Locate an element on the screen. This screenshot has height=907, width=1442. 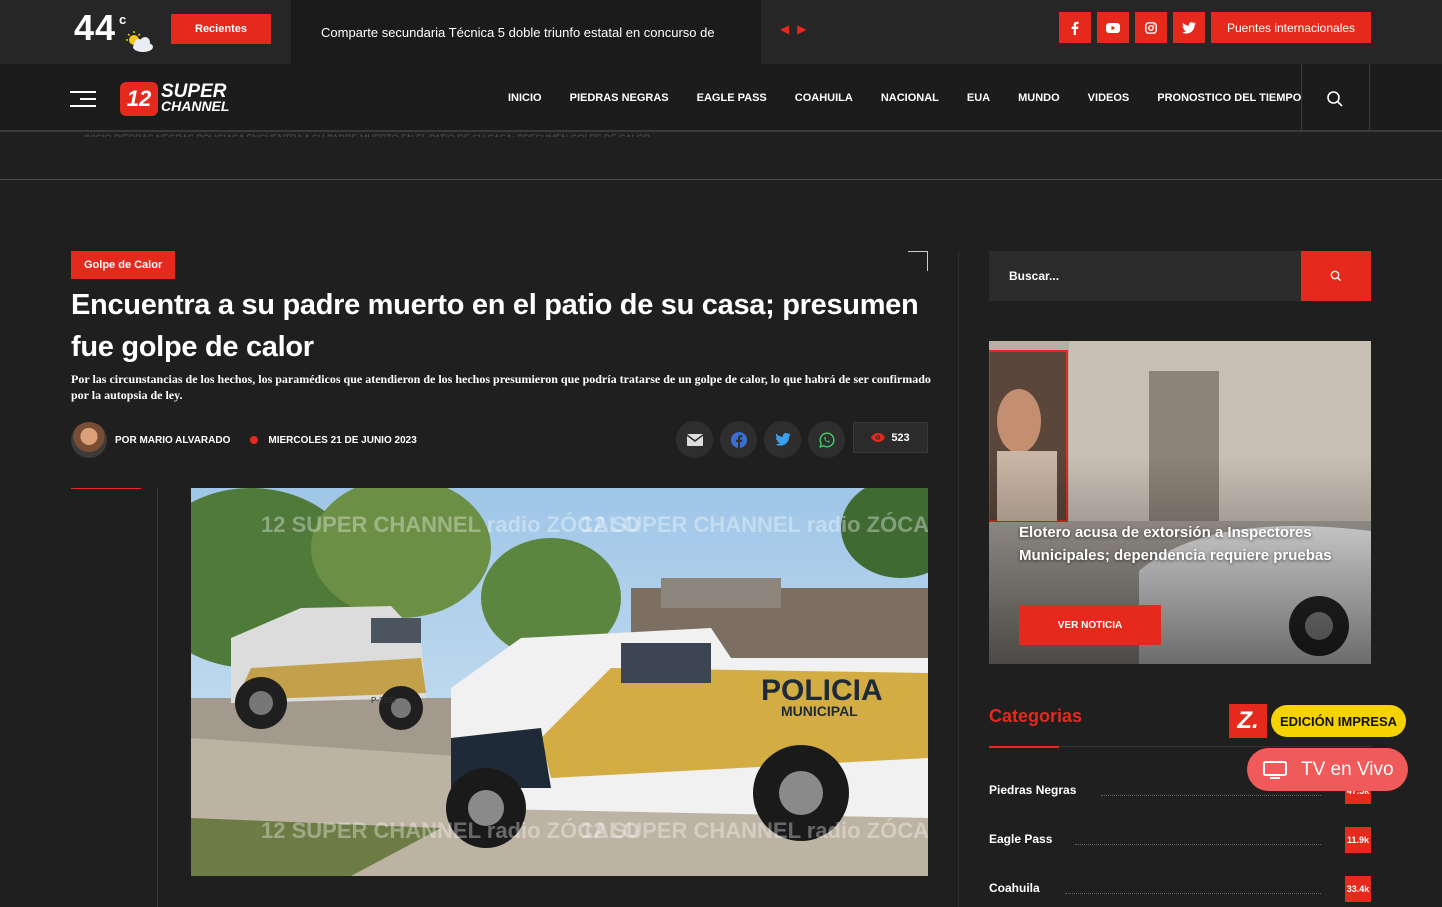
ver-noticia-button: VER NOTICIA is located at coordinates (1090, 625).